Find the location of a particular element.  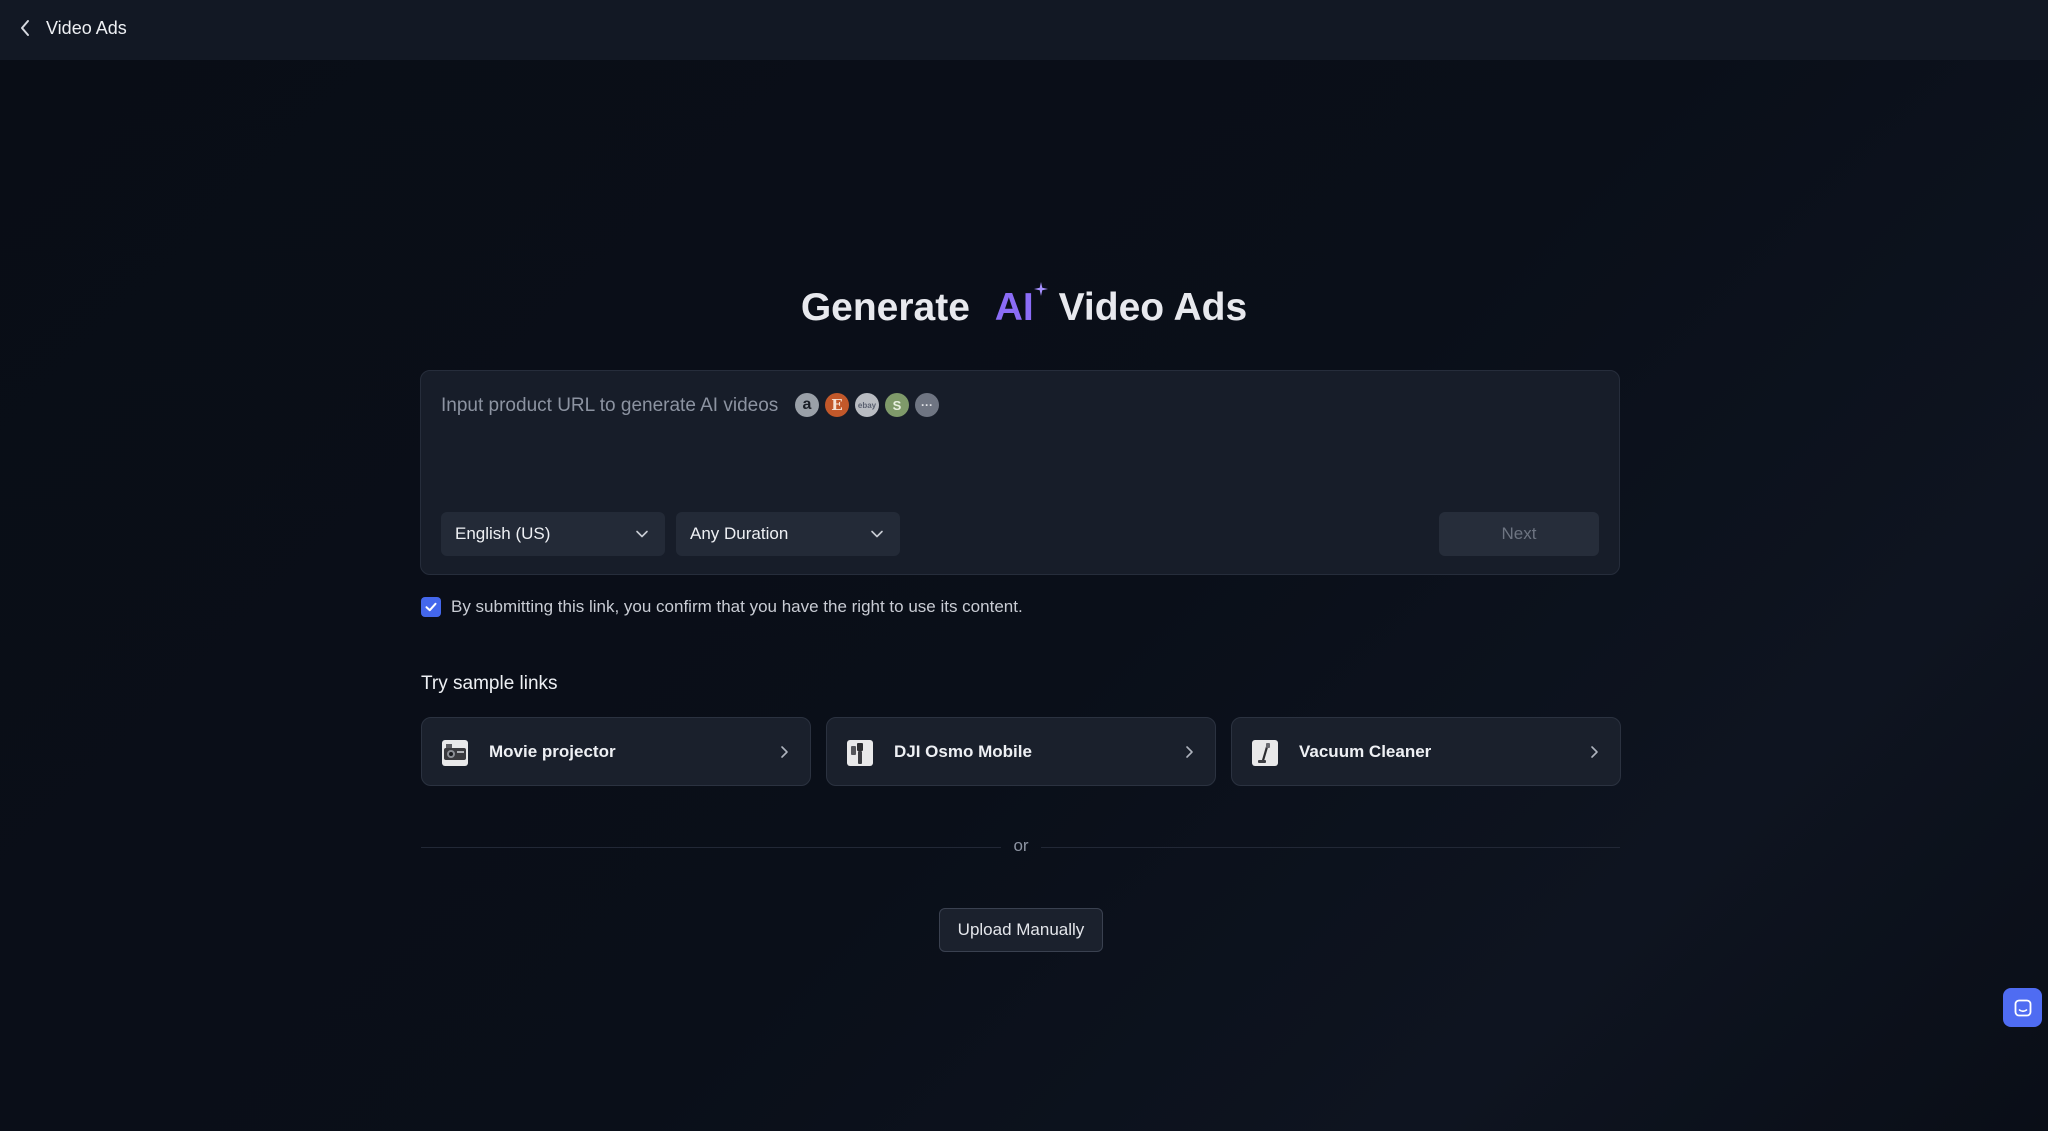

checkmark-icon is located at coordinates (431, 607).